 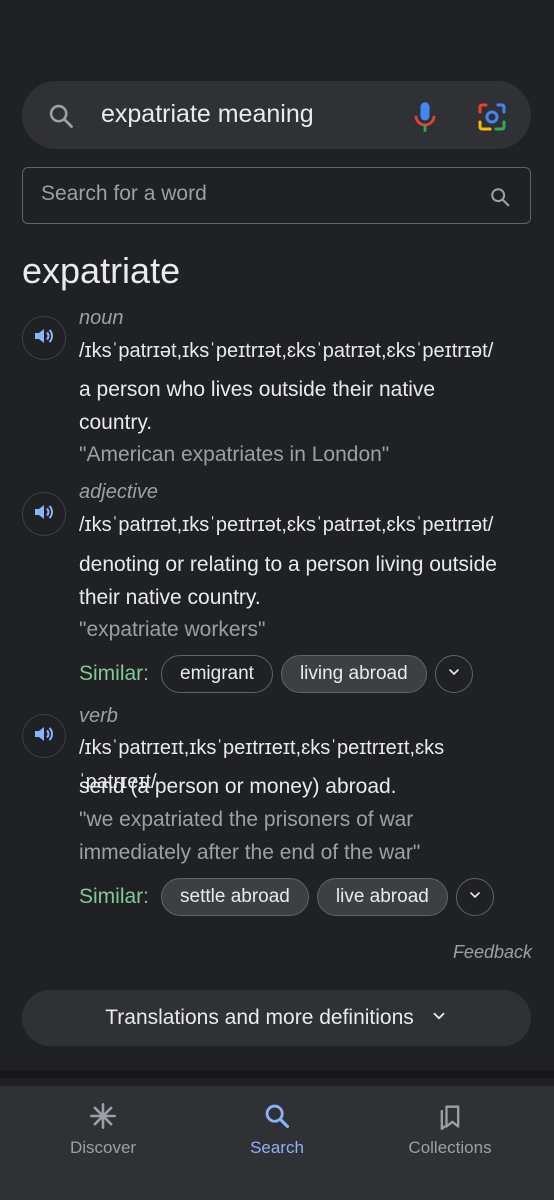 What do you see at coordinates (238, 786) in the screenshot?
I see `definition: send (a person or money) abroad.` at bounding box center [238, 786].